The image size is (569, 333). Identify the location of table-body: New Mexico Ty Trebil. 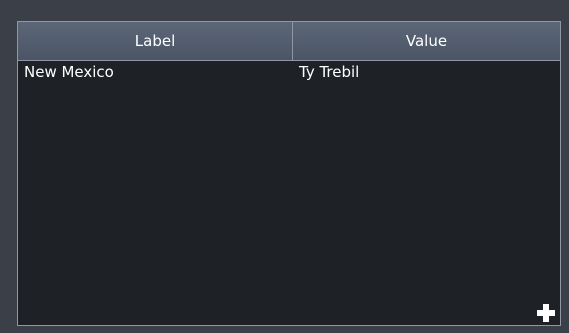
(289, 72).